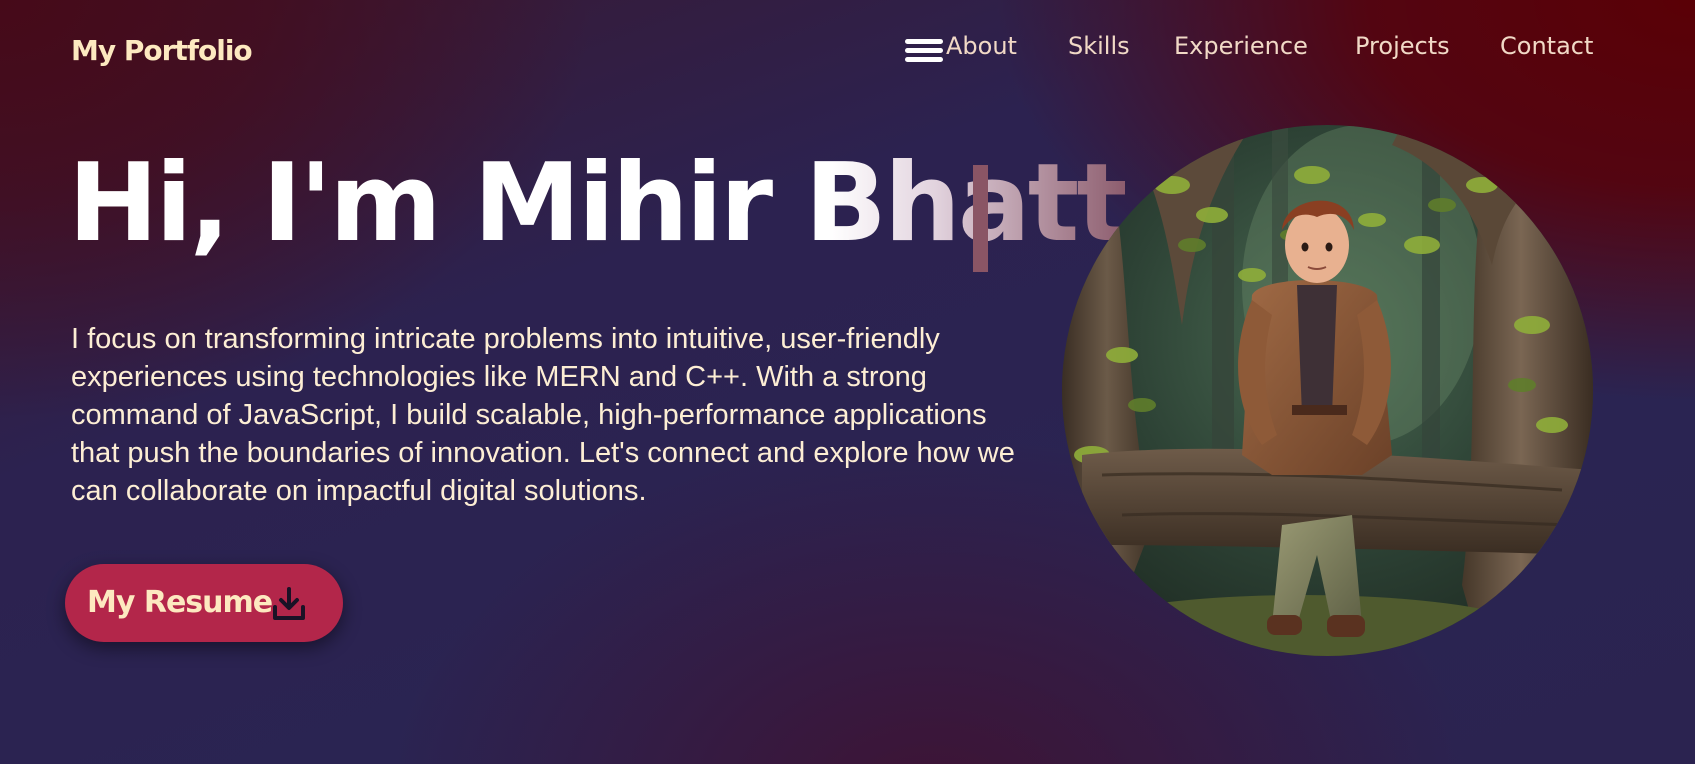  I want to click on typing-cursor, so click(980, 218).